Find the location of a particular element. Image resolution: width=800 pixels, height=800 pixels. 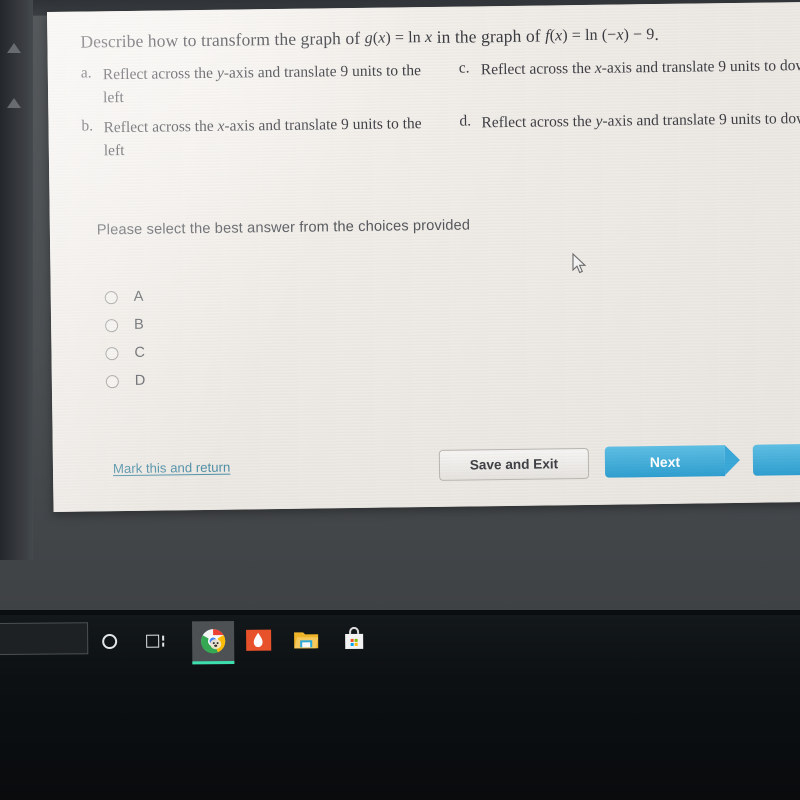

mouse-cursor-icon is located at coordinates (580, 266).